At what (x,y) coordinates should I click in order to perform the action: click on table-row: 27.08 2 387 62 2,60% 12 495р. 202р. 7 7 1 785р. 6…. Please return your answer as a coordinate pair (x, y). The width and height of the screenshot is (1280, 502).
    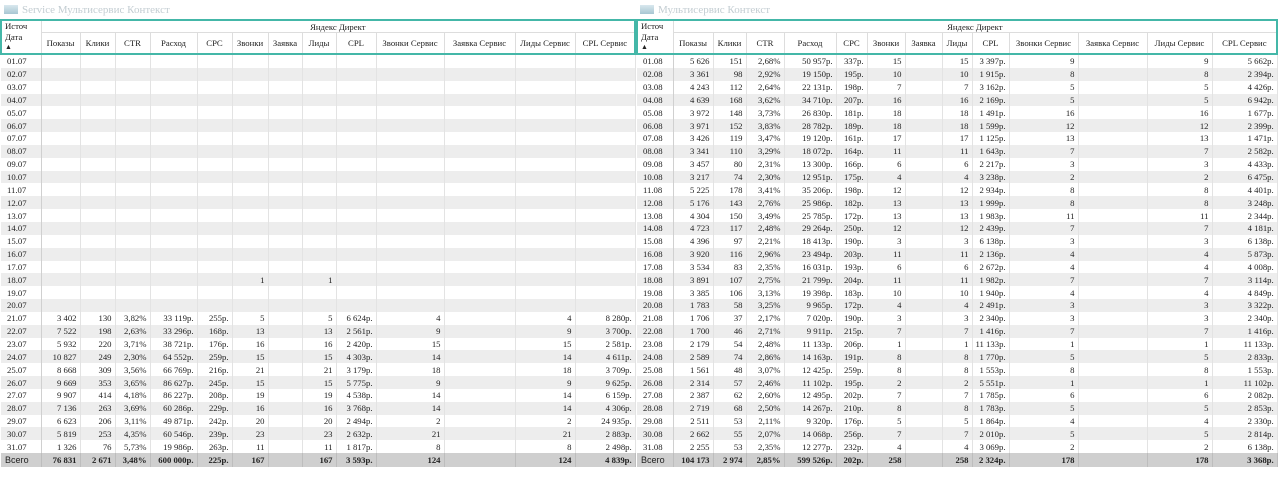
    Looking at the image, I should click on (957, 395).